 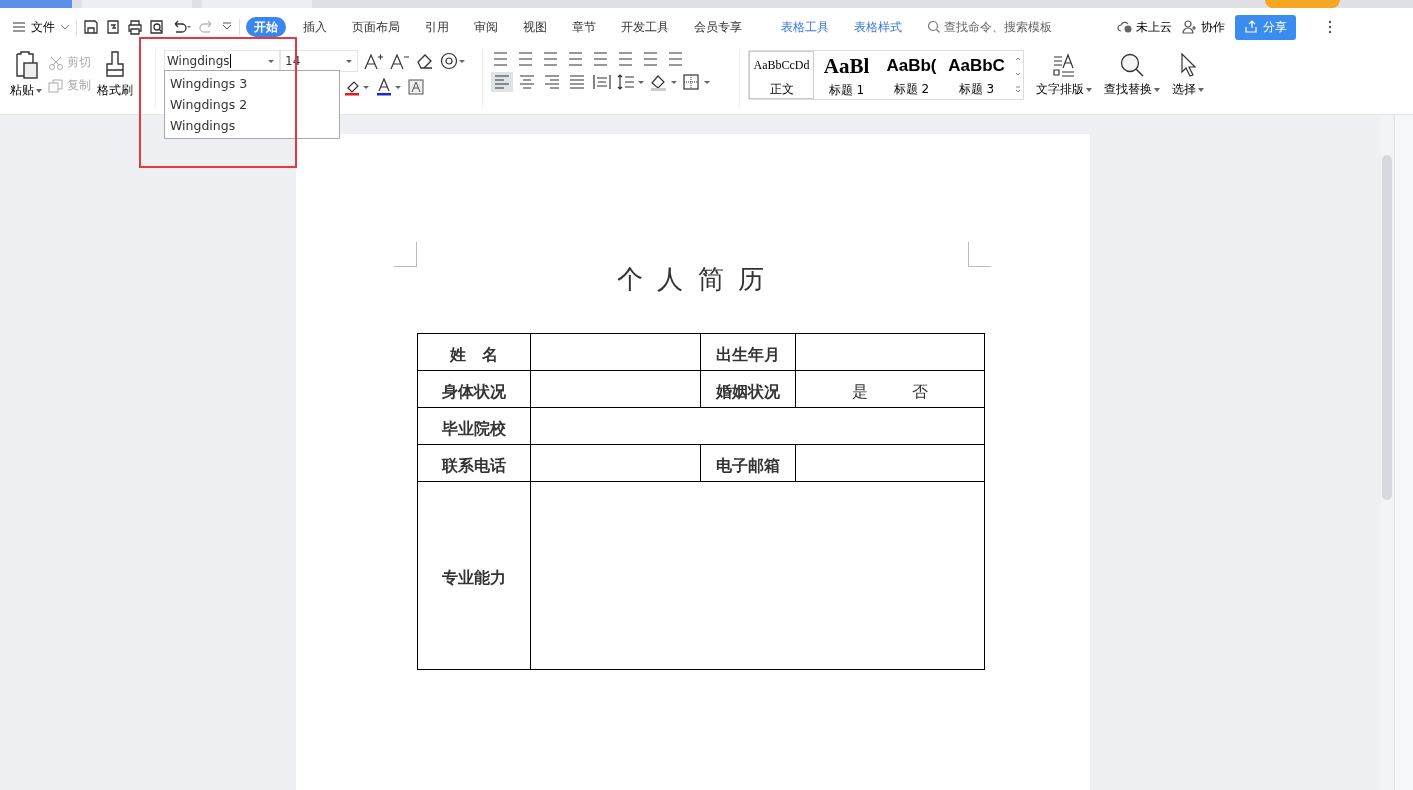 I want to click on collaborate-button: 协作, so click(x=1203, y=27).